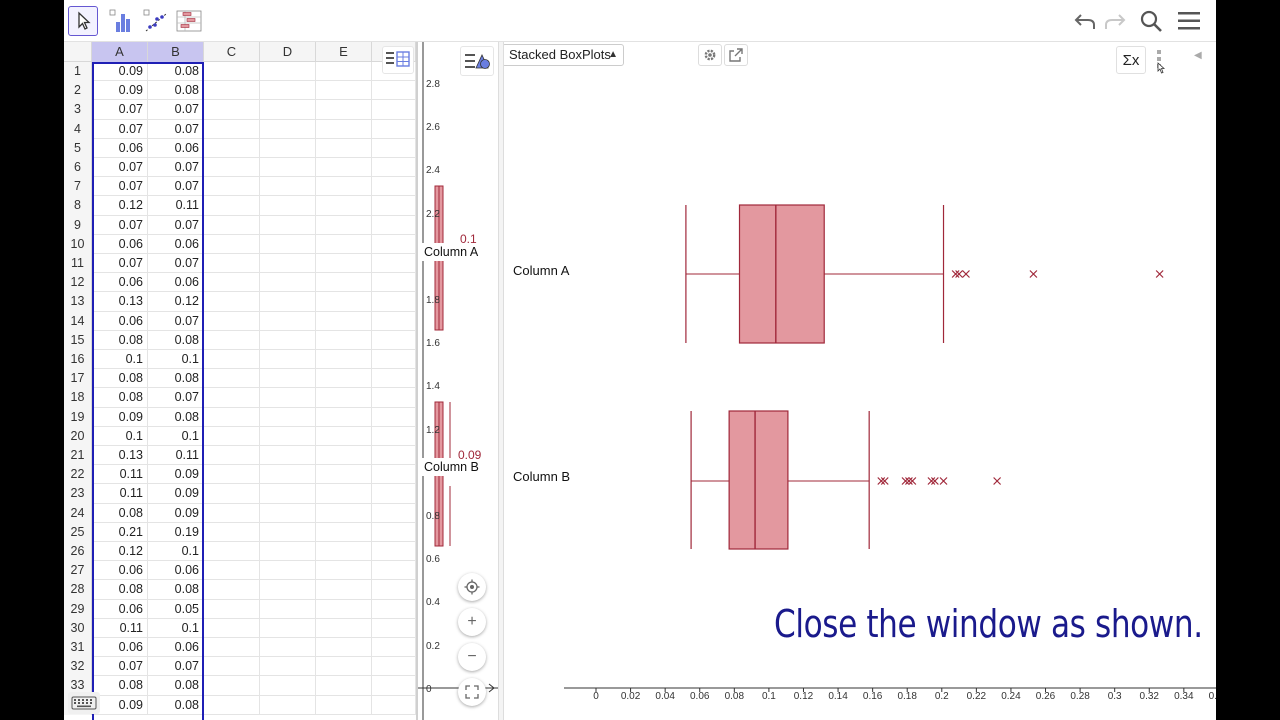 The image size is (1280, 720). I want to click on row-number: 1, so click(78, 72).